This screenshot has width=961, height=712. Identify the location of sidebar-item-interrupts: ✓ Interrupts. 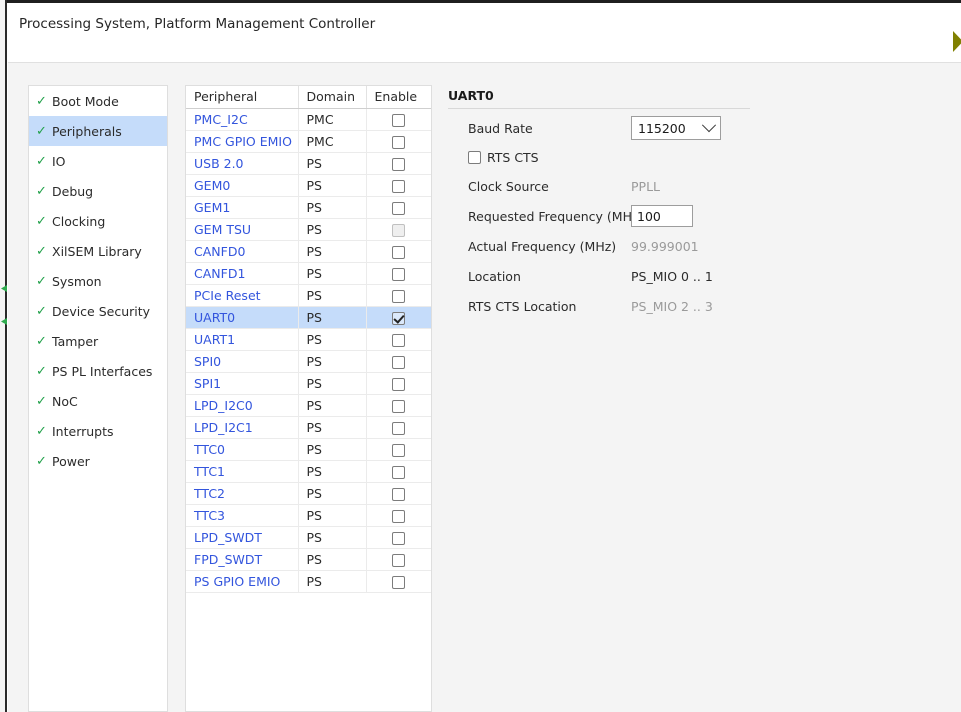
(98, 431).